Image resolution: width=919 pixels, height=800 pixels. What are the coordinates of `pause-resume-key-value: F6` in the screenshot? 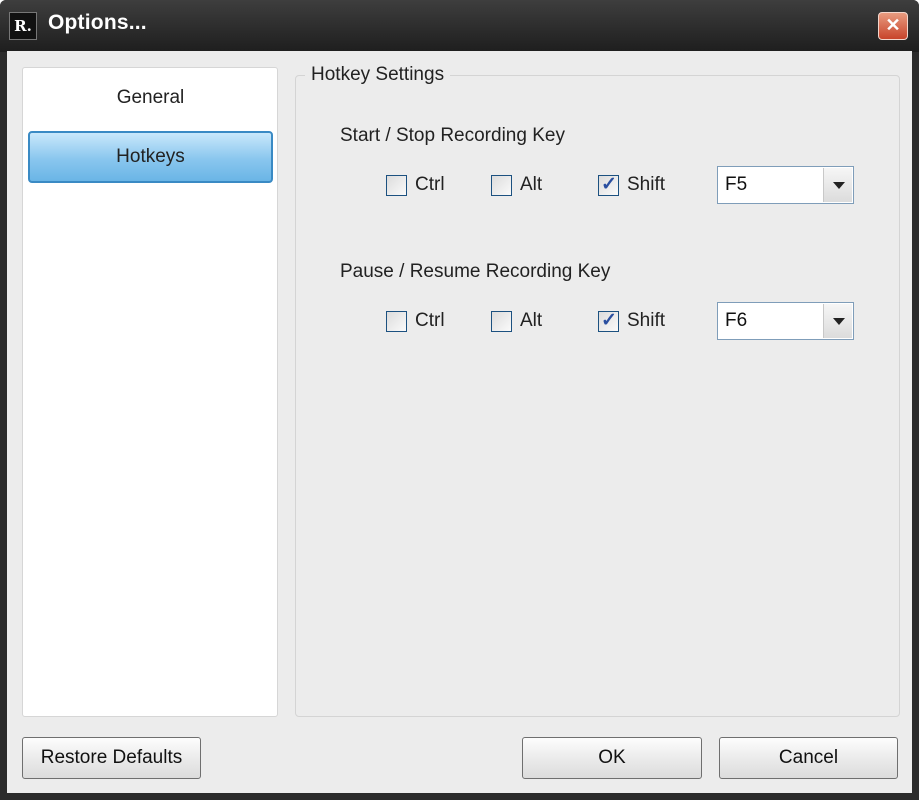 It's located at (736, 320).